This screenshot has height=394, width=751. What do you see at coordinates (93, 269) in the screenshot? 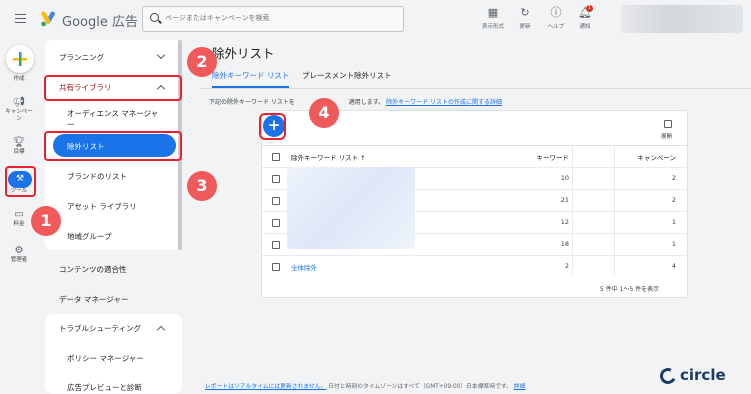
I see `sidebar-item-content-suitability: コンテンツの適合性` at bounding box center [93, 269].